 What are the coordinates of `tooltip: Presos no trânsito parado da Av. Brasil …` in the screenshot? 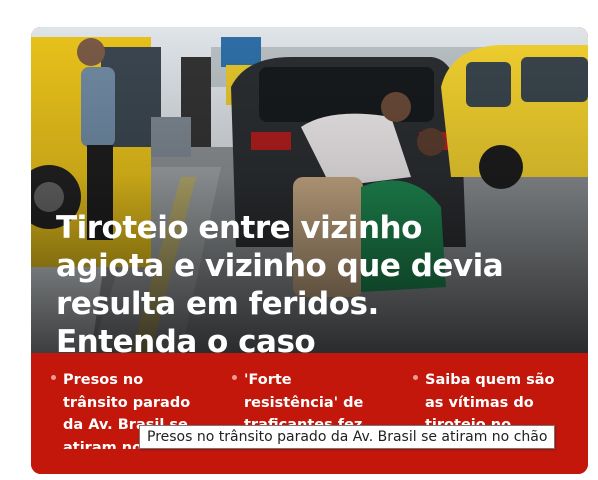 It's located at (347, 437).